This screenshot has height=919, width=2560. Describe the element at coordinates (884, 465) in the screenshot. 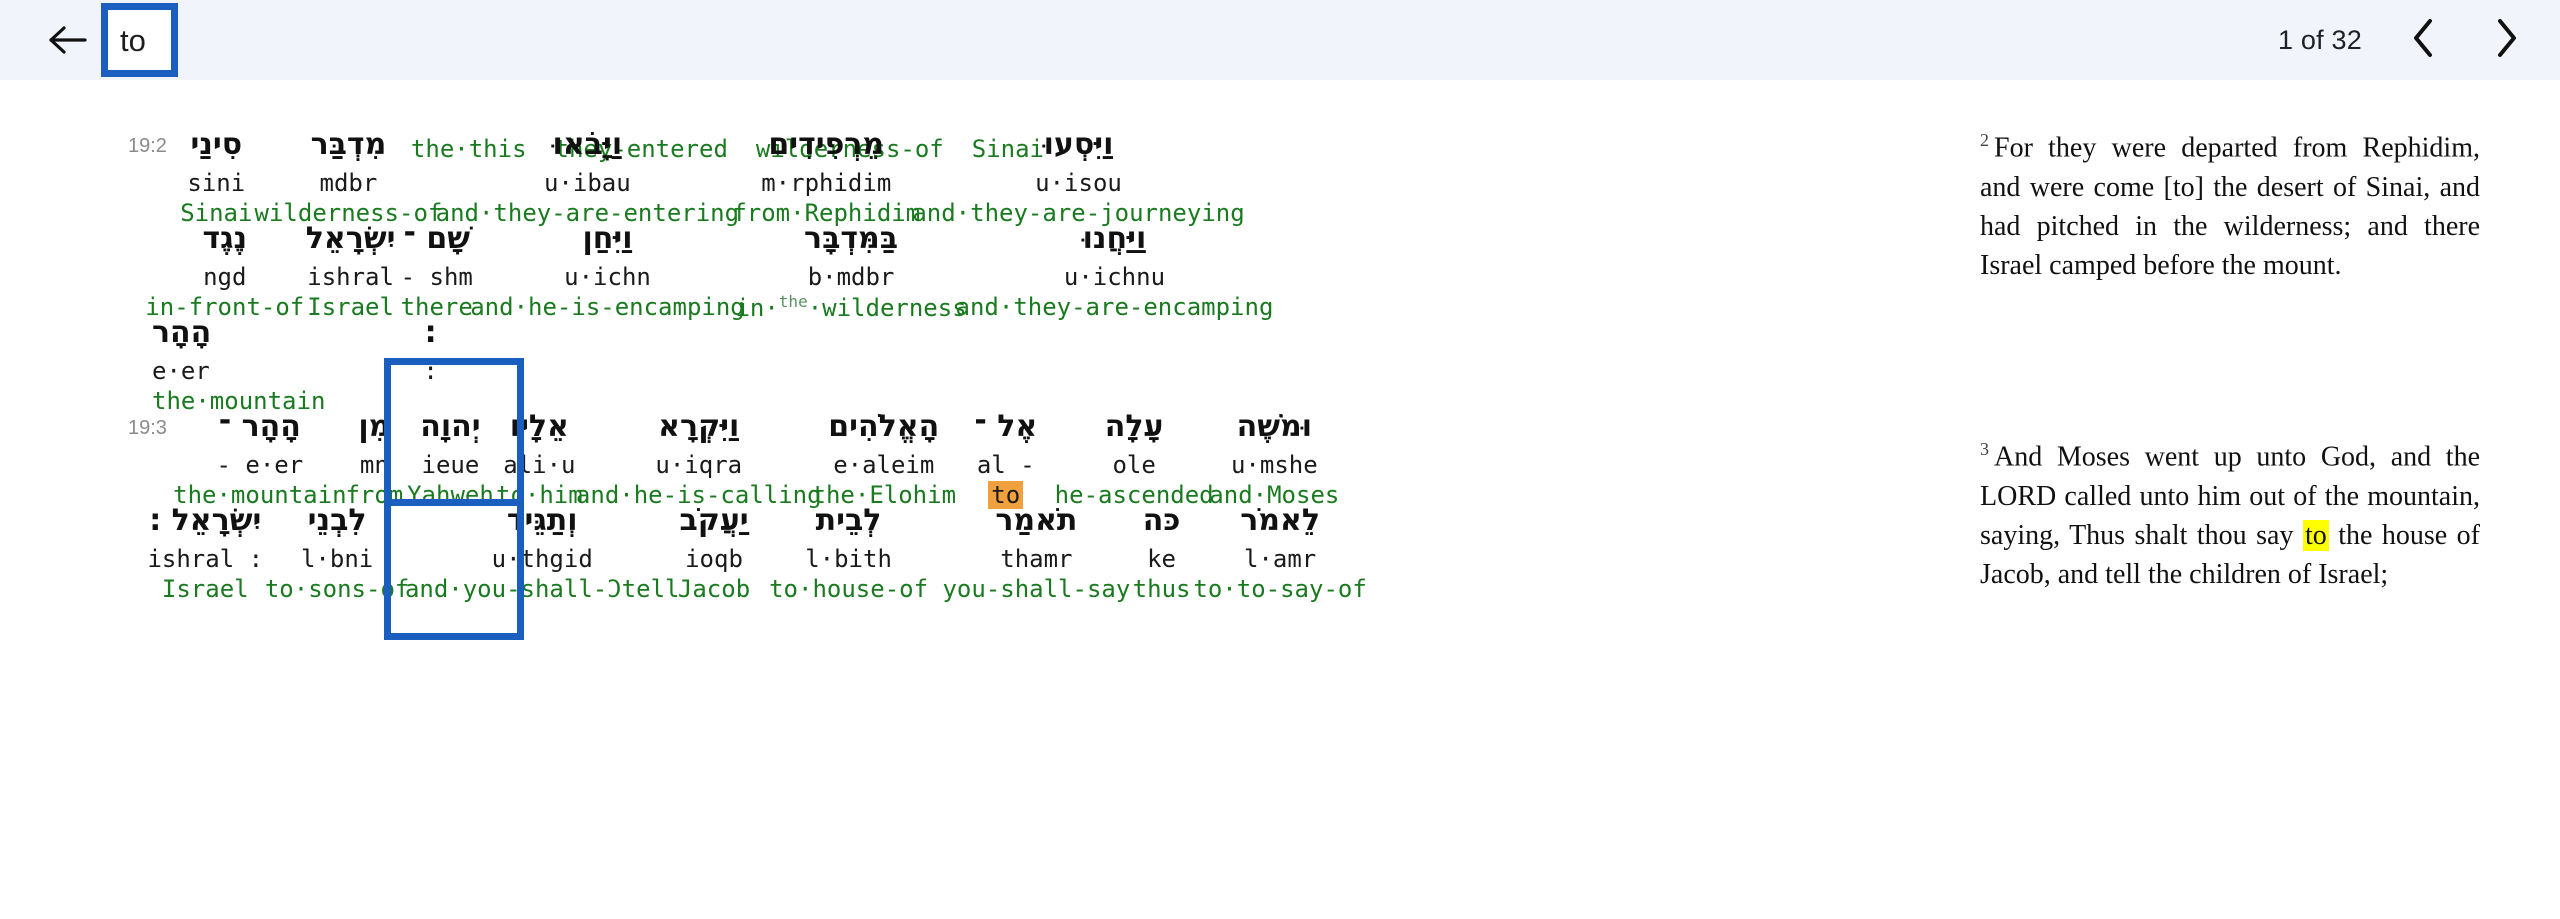

I see `transliteration: e·aleim` at that location.